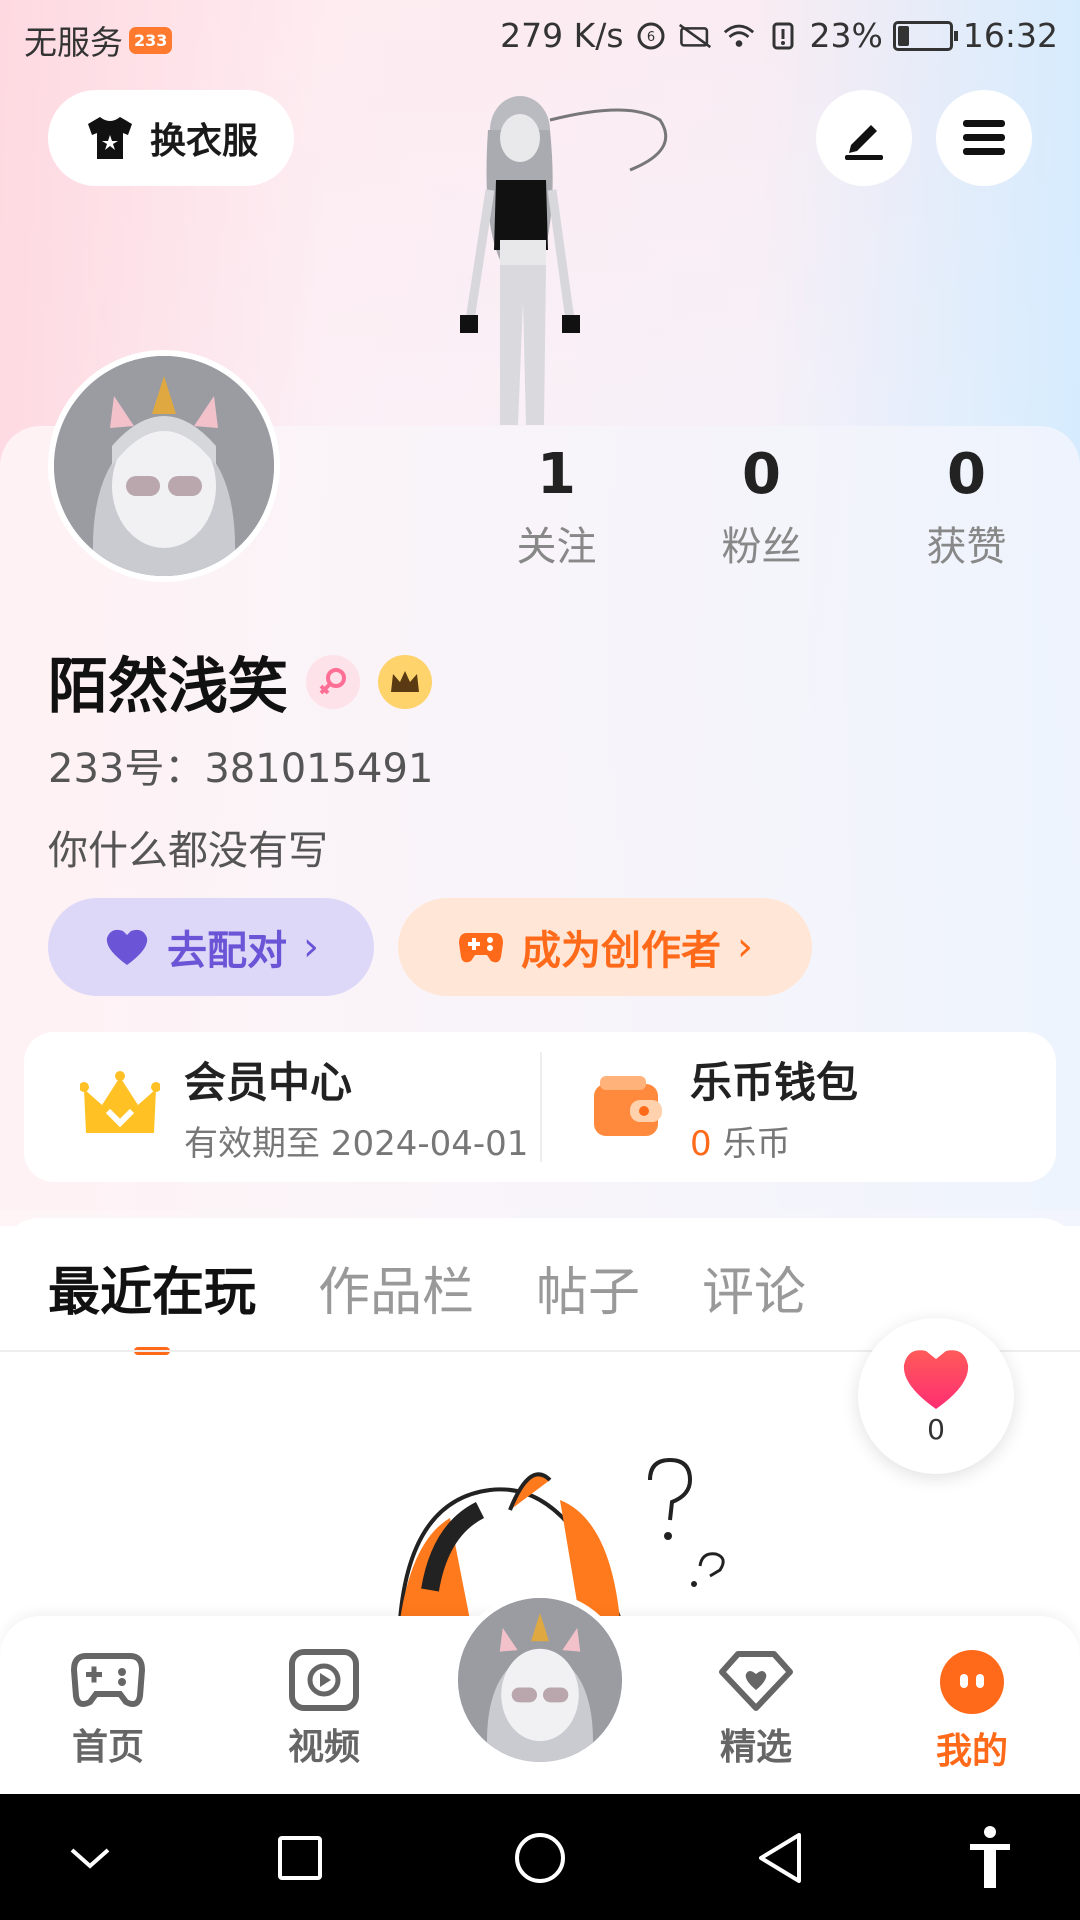 This screenshot has width=1080, height=1920. Describe the element at coordinates (936, 1429) in the screenshot. I see `like-count: 0` at that location.